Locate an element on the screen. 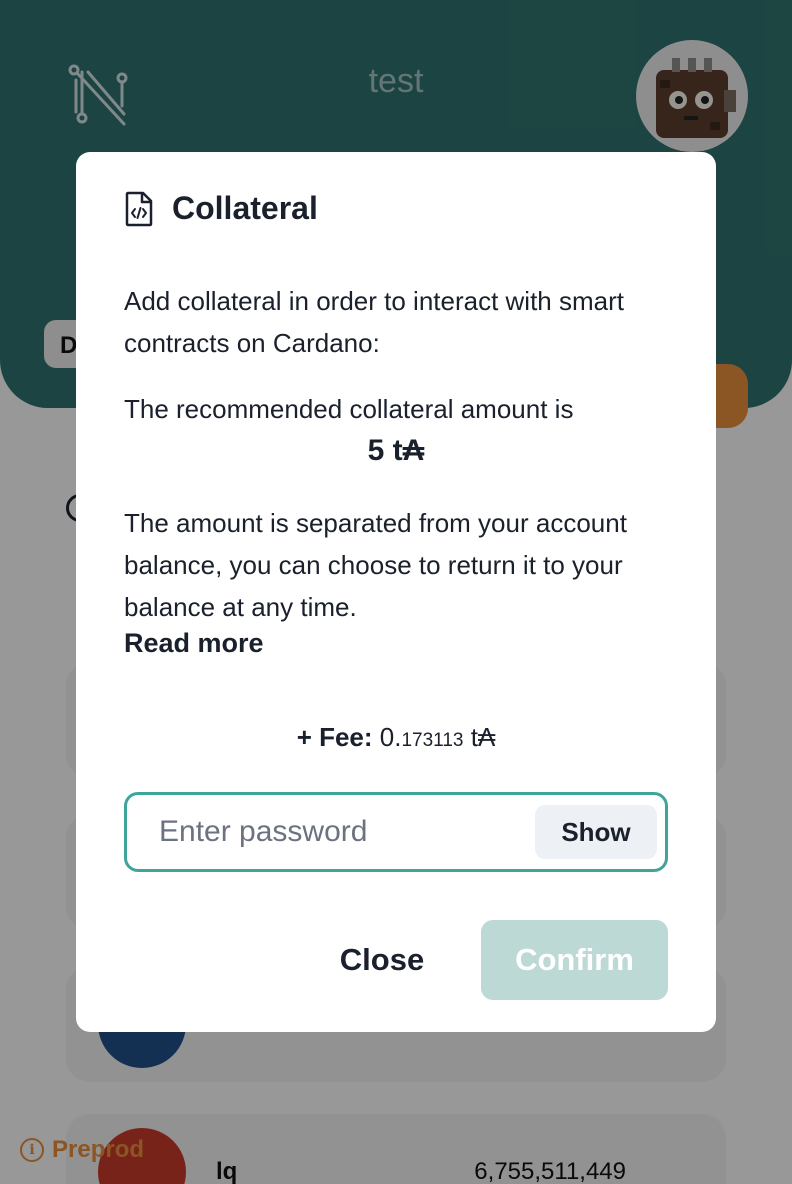  close-button: Close is located at coordinates (382, 960).